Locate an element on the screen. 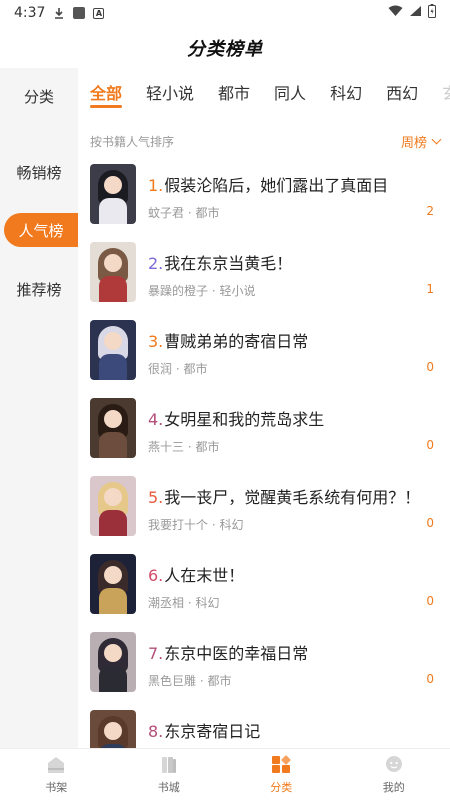  tab-scifi: 科幻 is located at coordinates (346, 92).